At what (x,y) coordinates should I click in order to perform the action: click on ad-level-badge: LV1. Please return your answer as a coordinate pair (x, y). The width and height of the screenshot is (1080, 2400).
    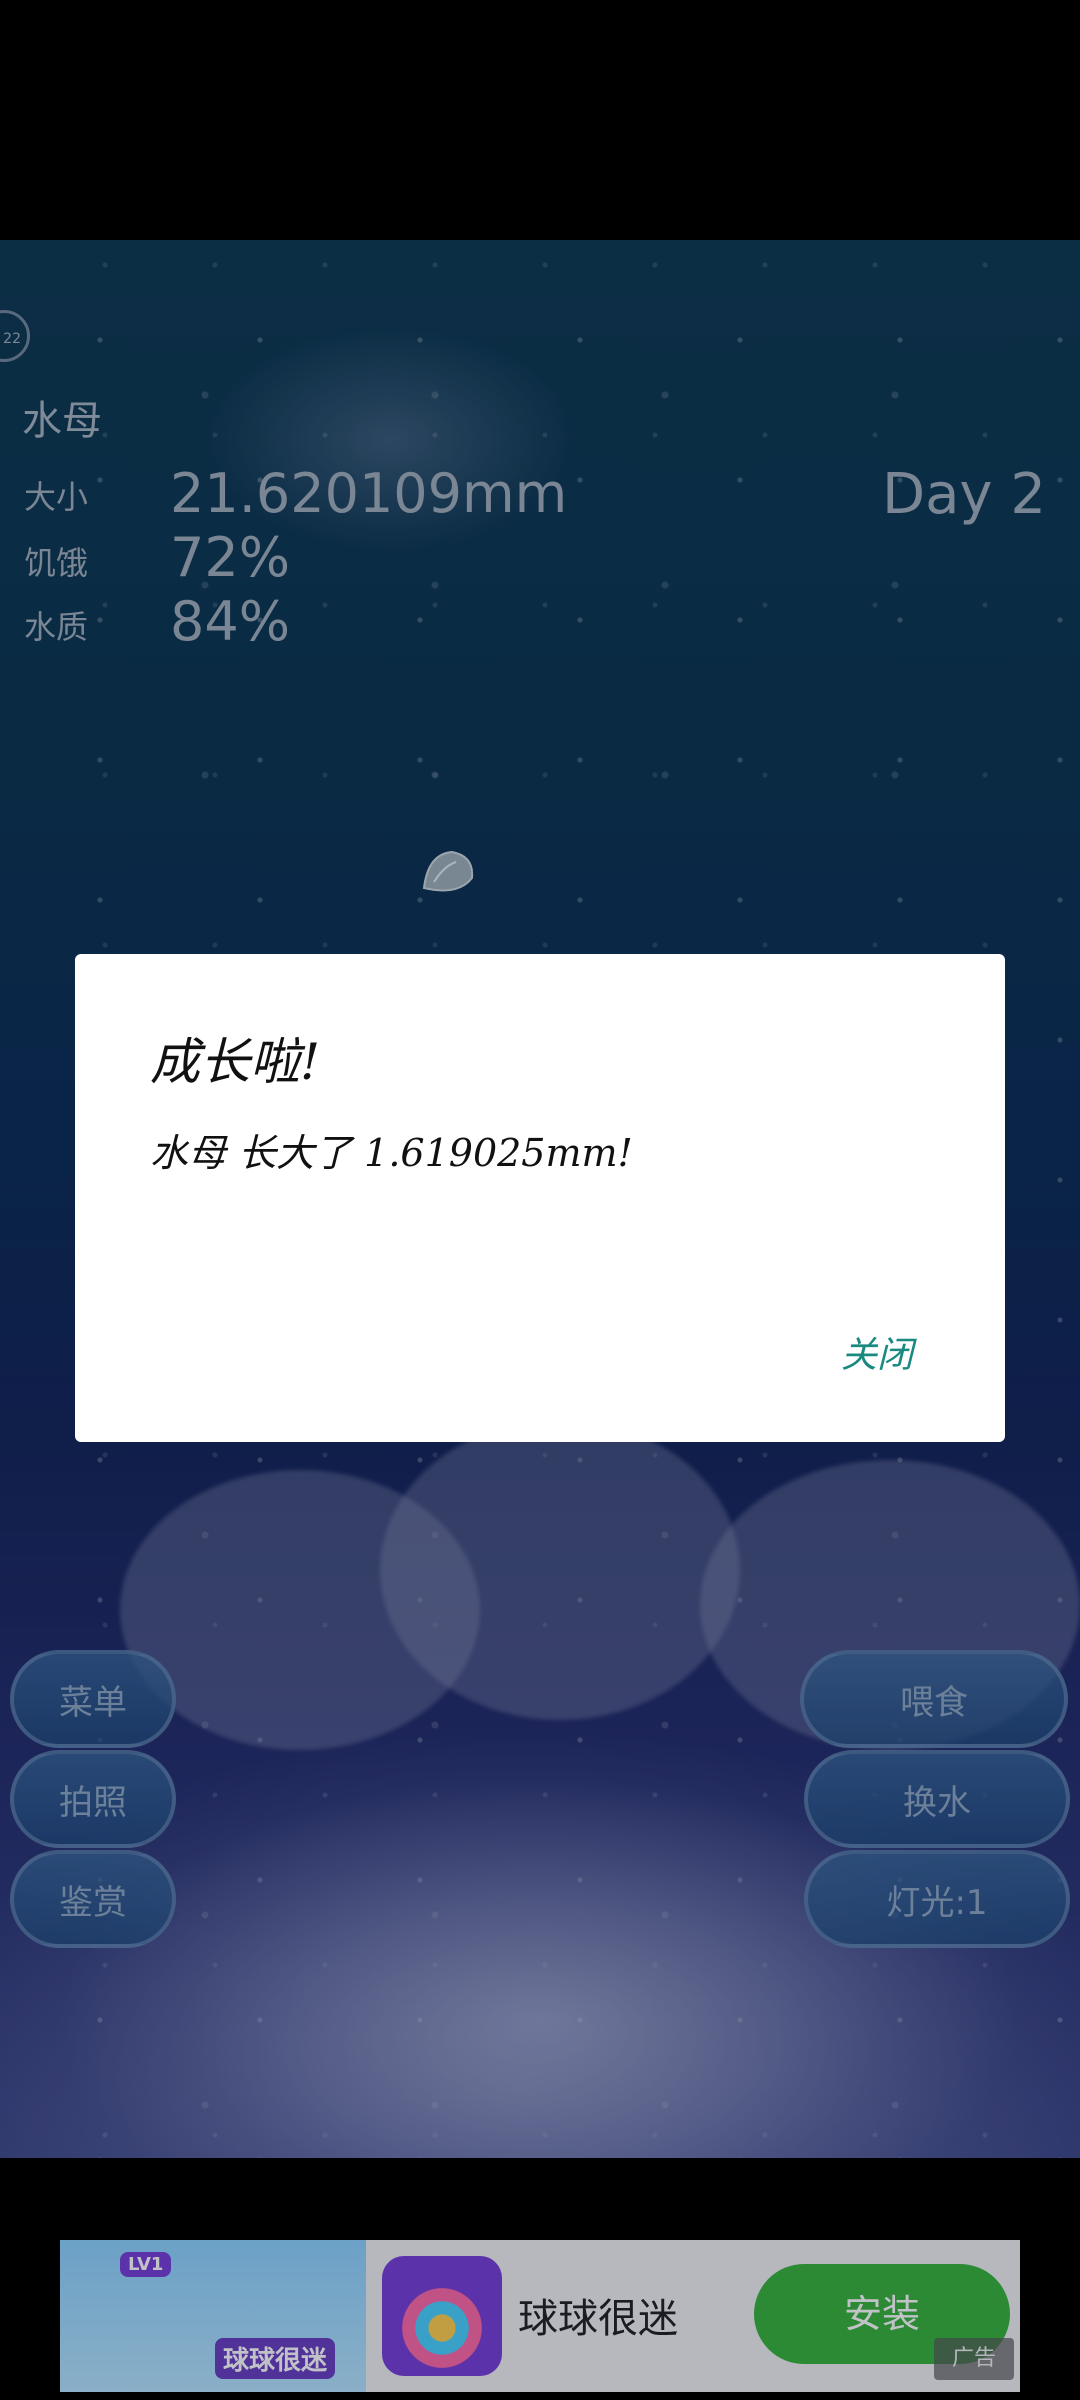
    Looking at the image, I should click on (146, 2264).